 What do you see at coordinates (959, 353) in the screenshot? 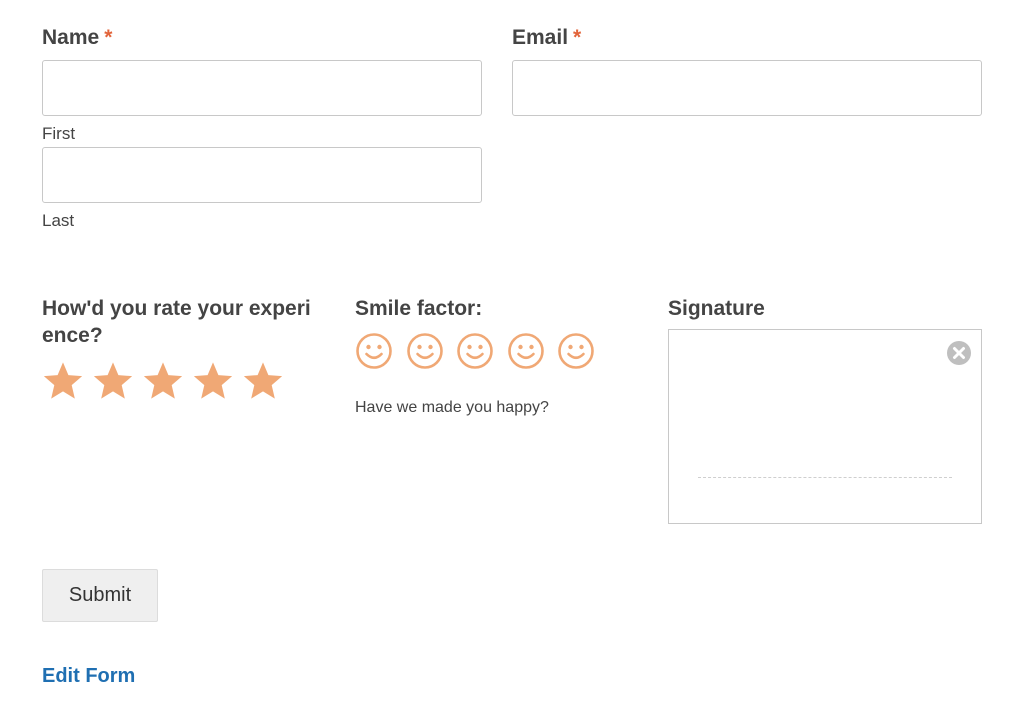
I see `close-circle-icon` at bounding box center [959, 353].